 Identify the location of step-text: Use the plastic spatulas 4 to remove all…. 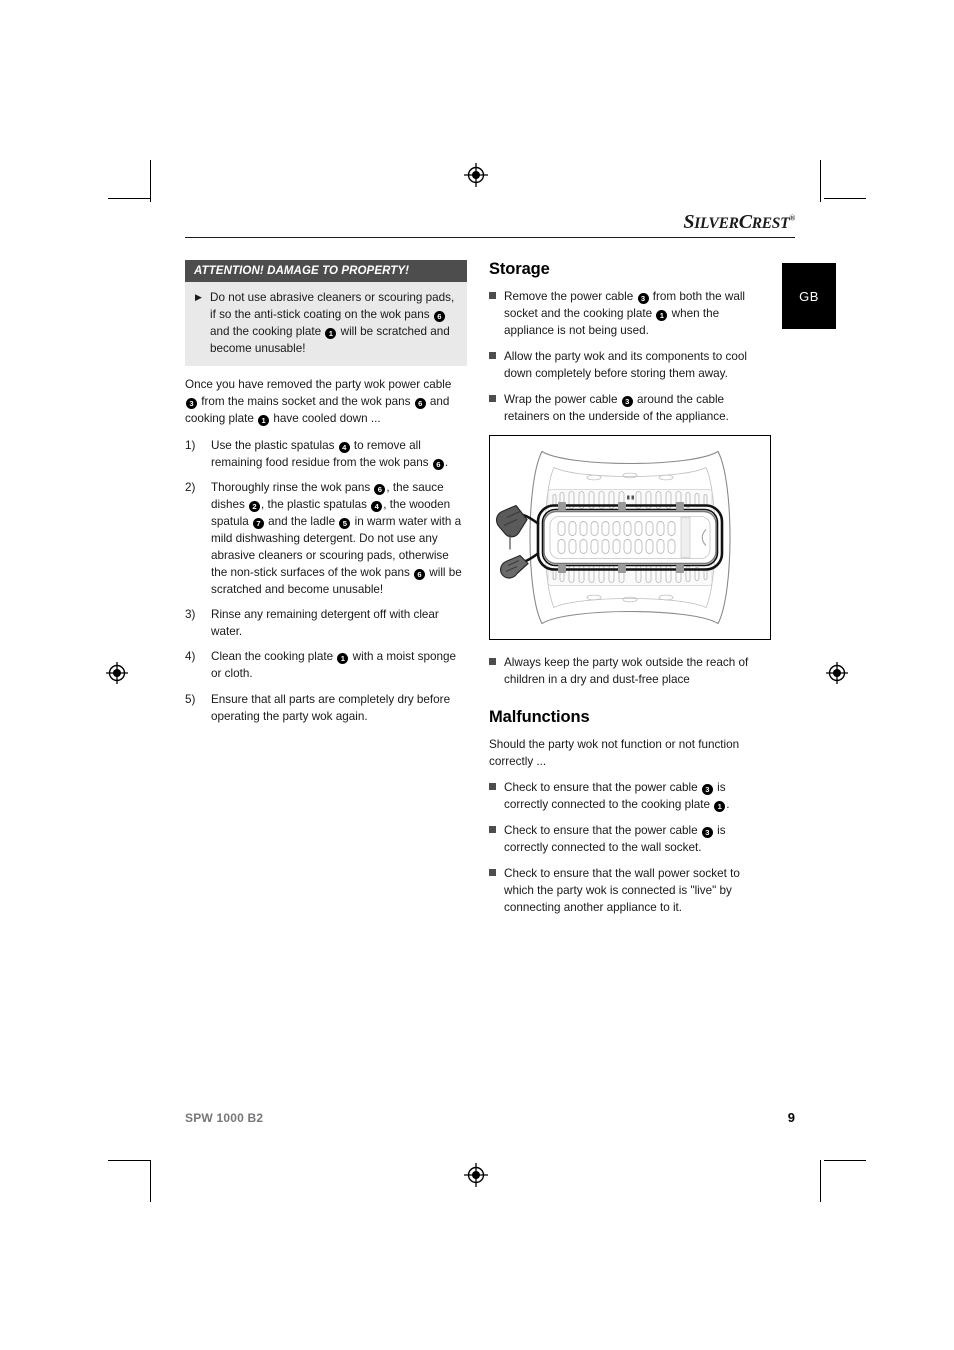
(339, 454).